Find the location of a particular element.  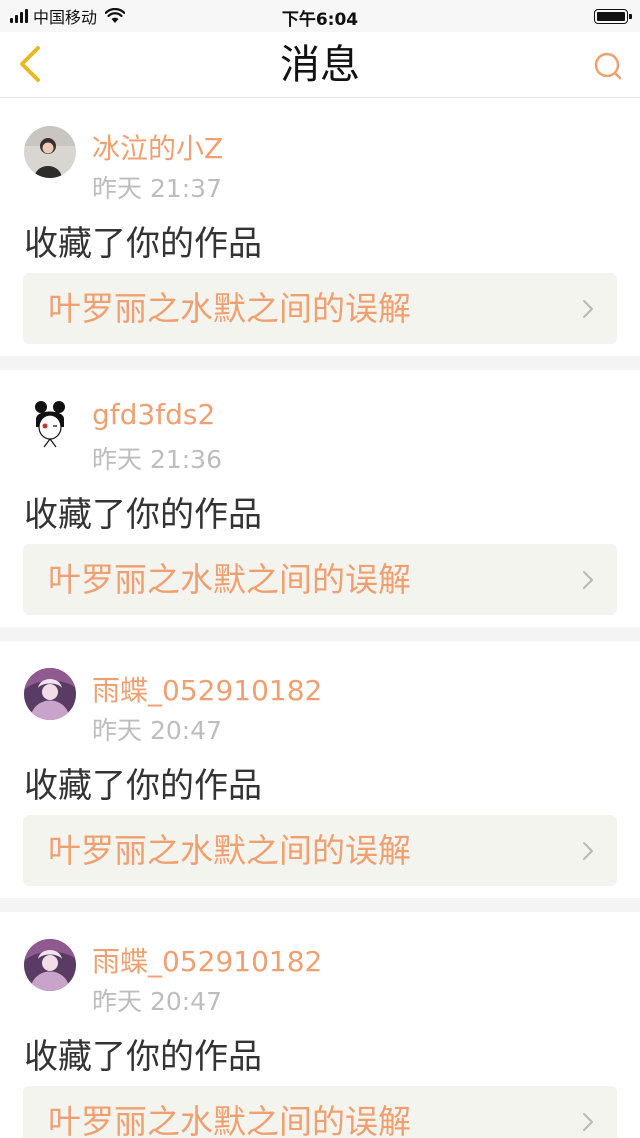

search-button is located at coordinates (608, 66).